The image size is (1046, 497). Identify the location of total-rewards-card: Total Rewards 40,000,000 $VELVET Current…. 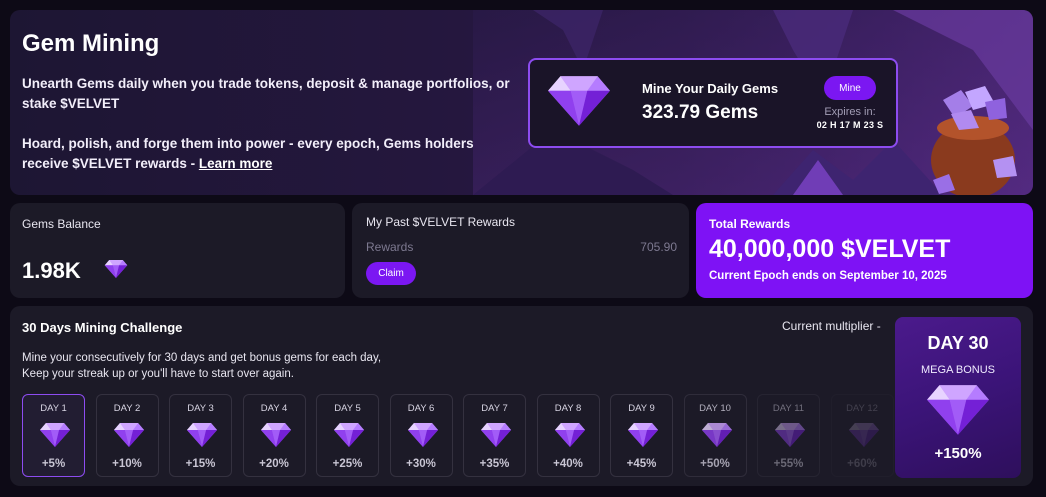
(864, 250).